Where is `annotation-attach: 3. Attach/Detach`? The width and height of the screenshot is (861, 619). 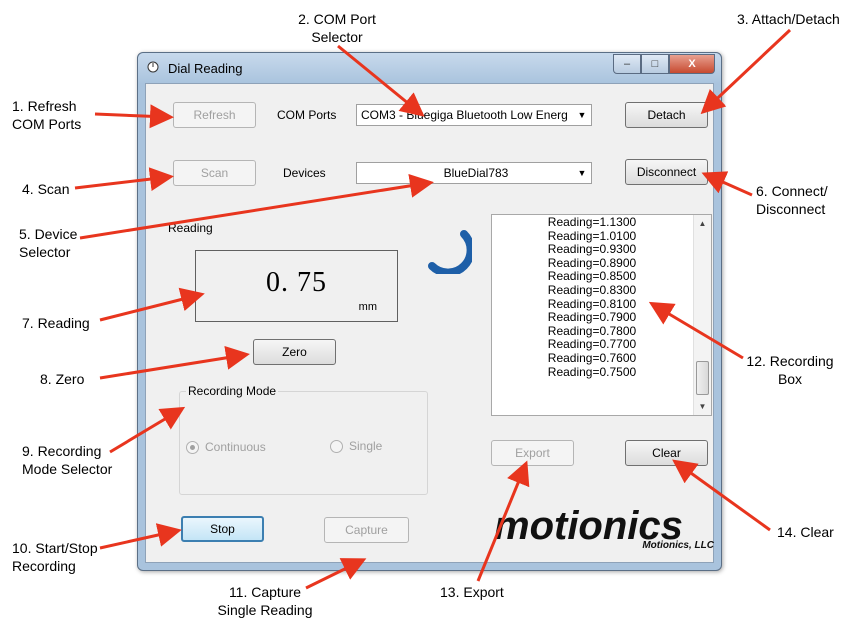 annotation-attach: 3. Attach/Detach is located at coordinates (788, 19).